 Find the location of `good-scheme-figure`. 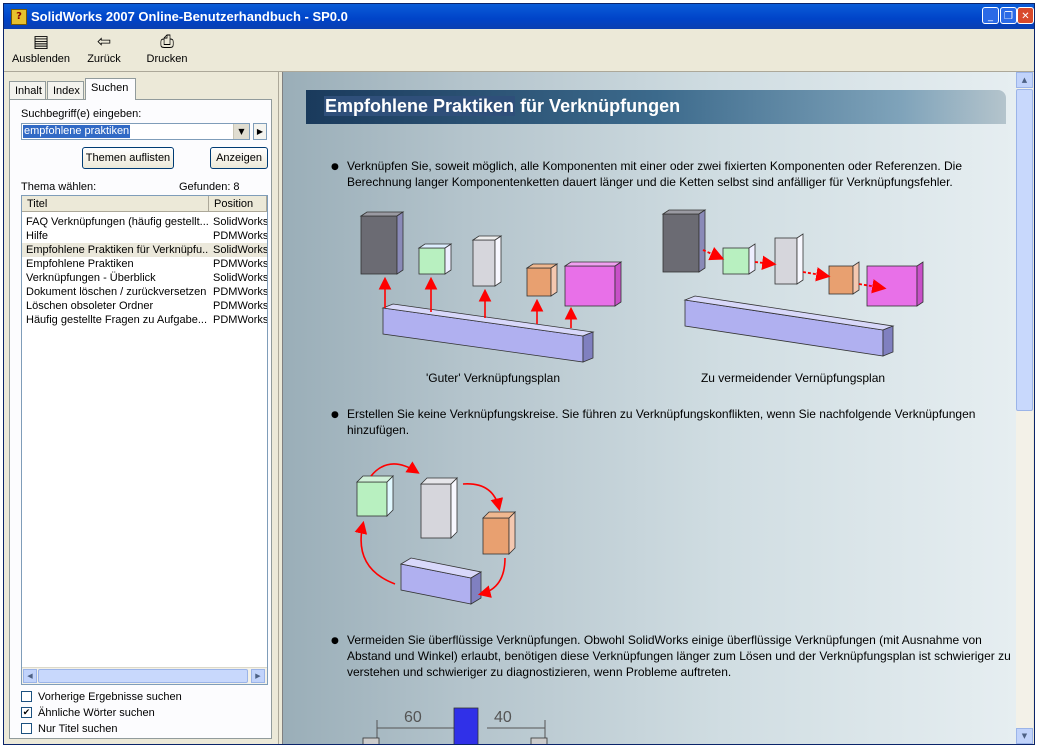

good-scheme-figure is located at coordinates (491, 287).